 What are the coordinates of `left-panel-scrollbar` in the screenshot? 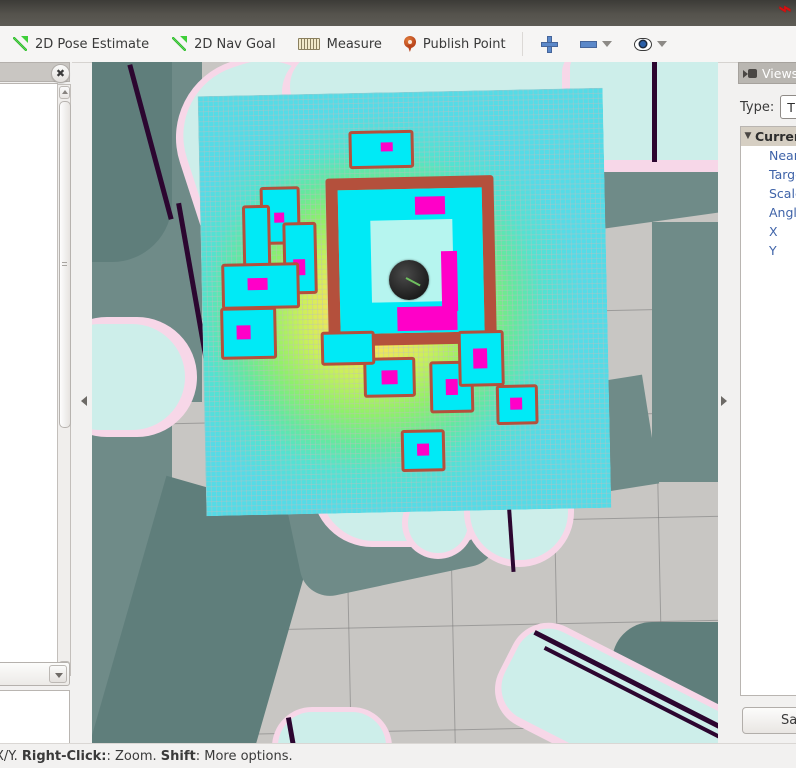 It's located at (64, 380).